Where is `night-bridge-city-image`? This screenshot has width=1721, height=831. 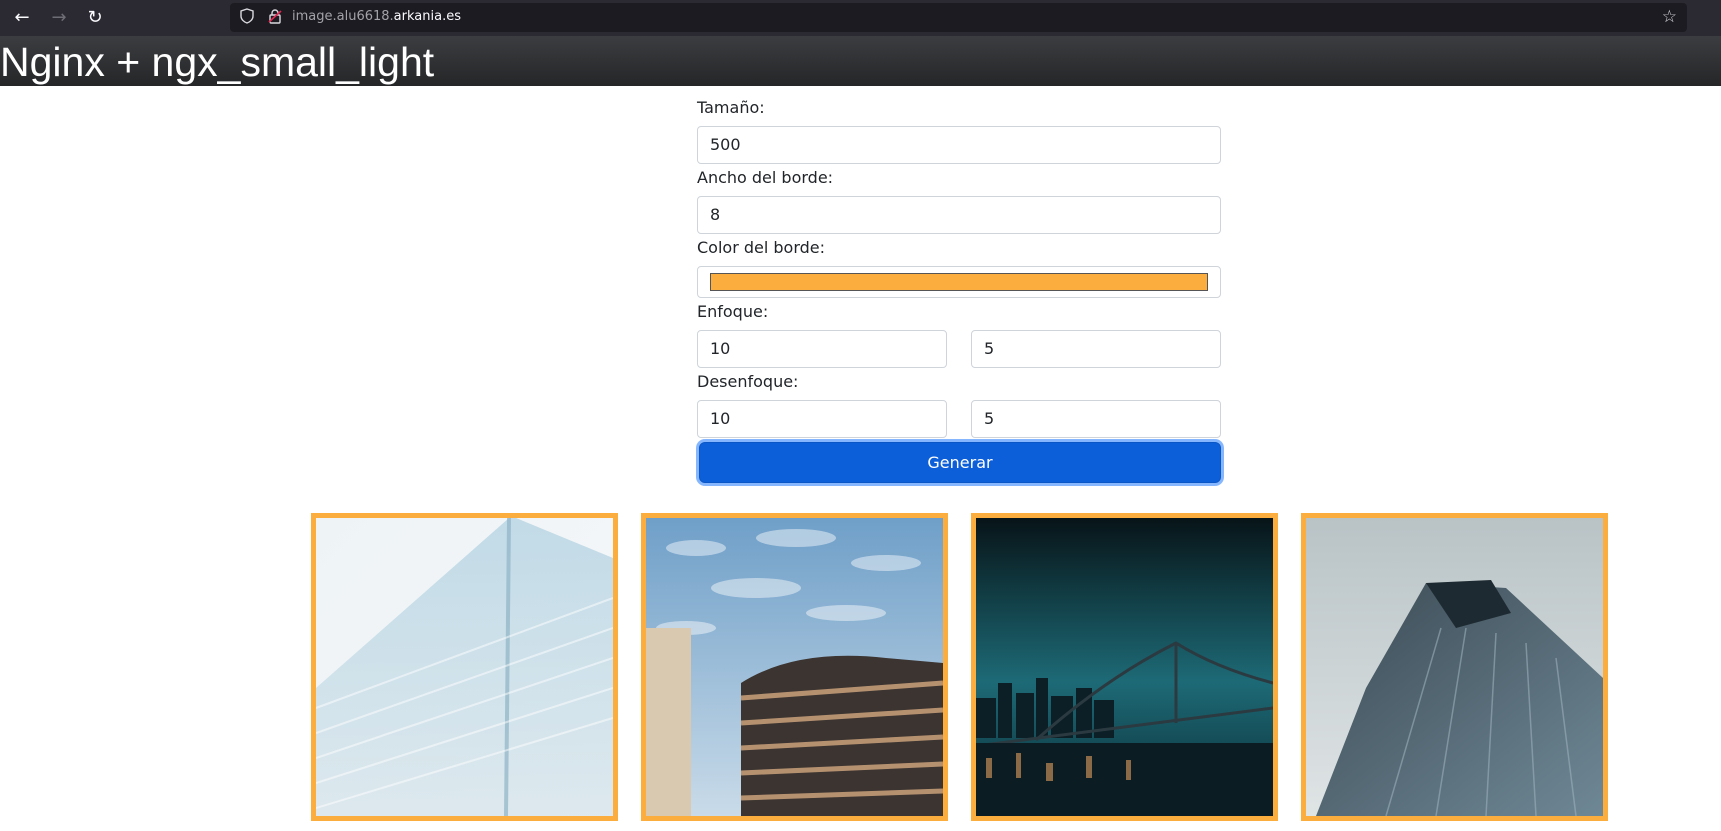
night-bridge-city-image is located at coordinates (1124, 667).